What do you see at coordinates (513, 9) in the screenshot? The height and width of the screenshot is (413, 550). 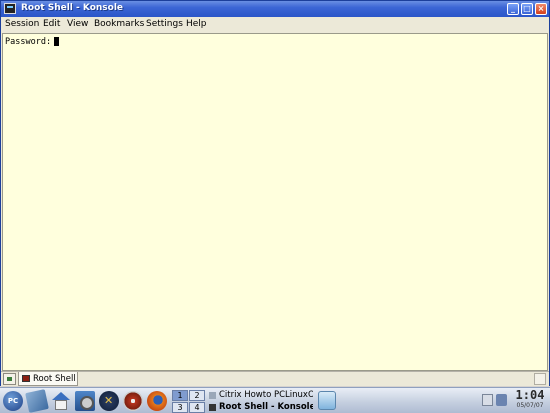 I see `minimize-button: _` at bounding box center [513, 9].